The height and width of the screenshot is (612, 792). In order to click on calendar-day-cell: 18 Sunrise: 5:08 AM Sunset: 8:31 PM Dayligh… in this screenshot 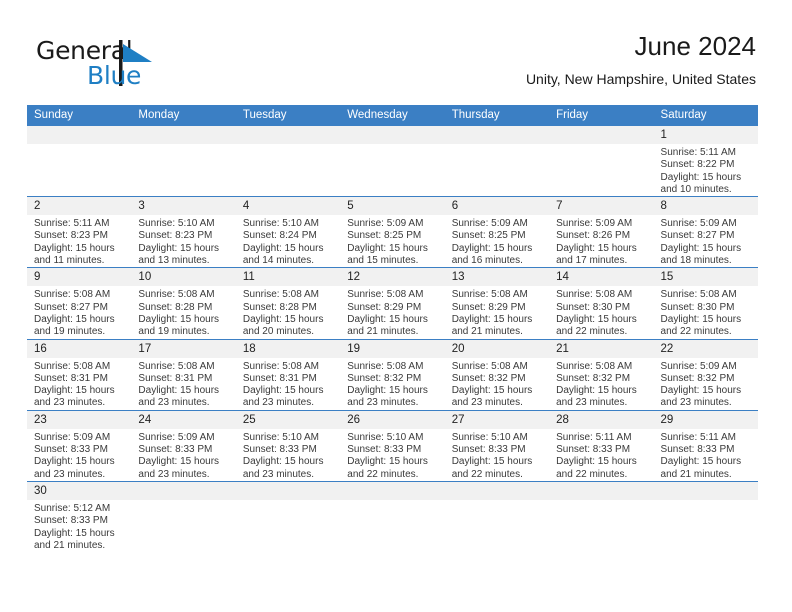, I will do `click(288, 374)`.